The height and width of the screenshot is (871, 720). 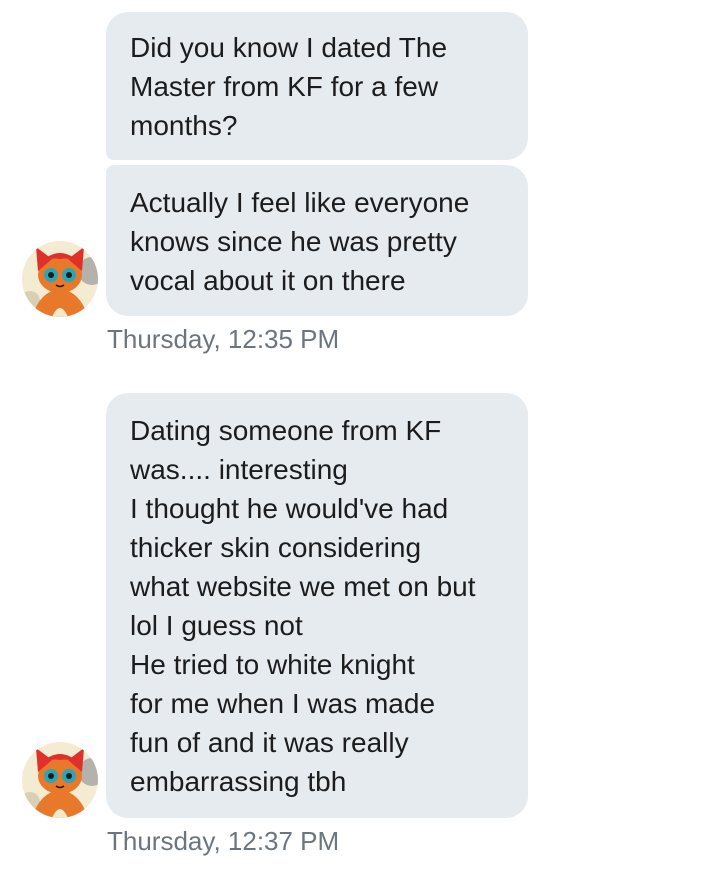 What do you see at coordinates (223, 339) in the screenshot?
I see `message-timestamp: Thursday, 12:35 PM` at bounding box center [223, 339].